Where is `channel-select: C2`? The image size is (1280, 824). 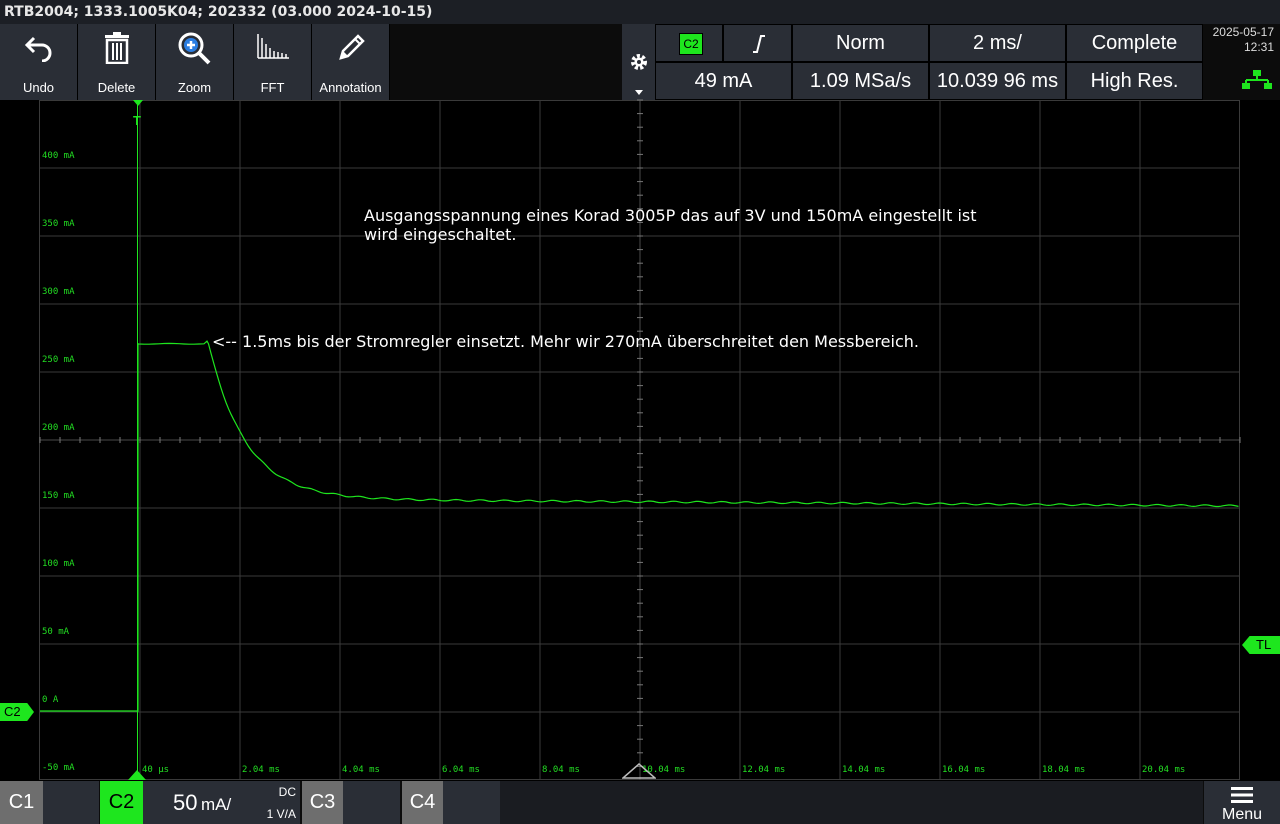
channel-select: C2 is located at coordinates (689, 43).